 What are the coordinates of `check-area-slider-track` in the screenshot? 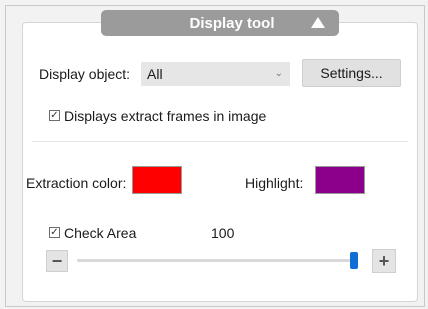 It's located at (217, 260).